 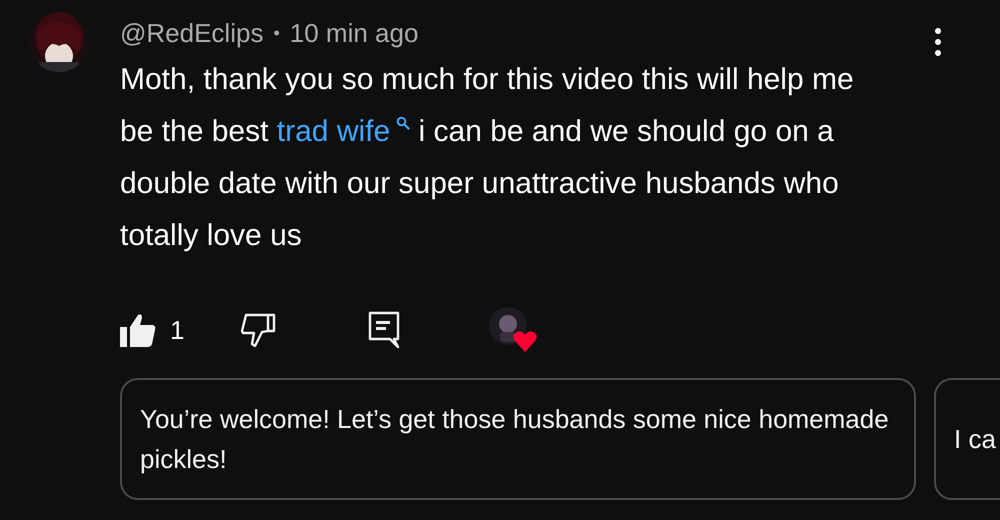 I want to click on search-link: trad wife, so click(x=343, y=131).